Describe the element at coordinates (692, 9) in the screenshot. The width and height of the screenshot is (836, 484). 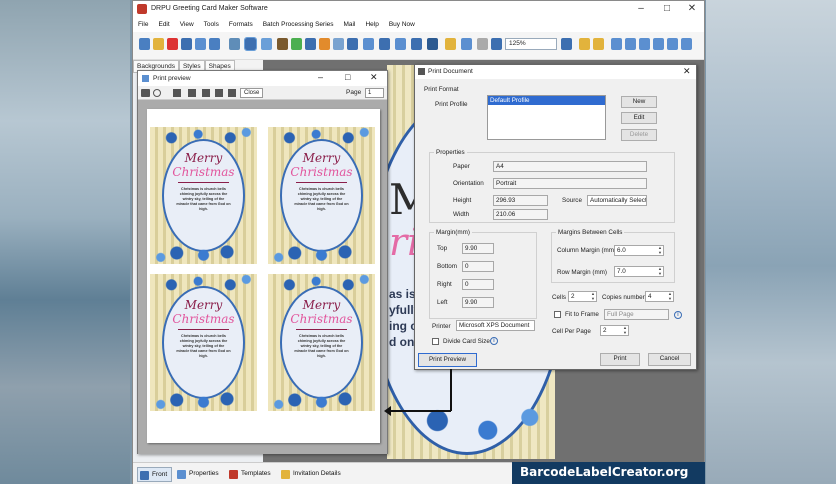
I see `close-icon: ✕` at that location.